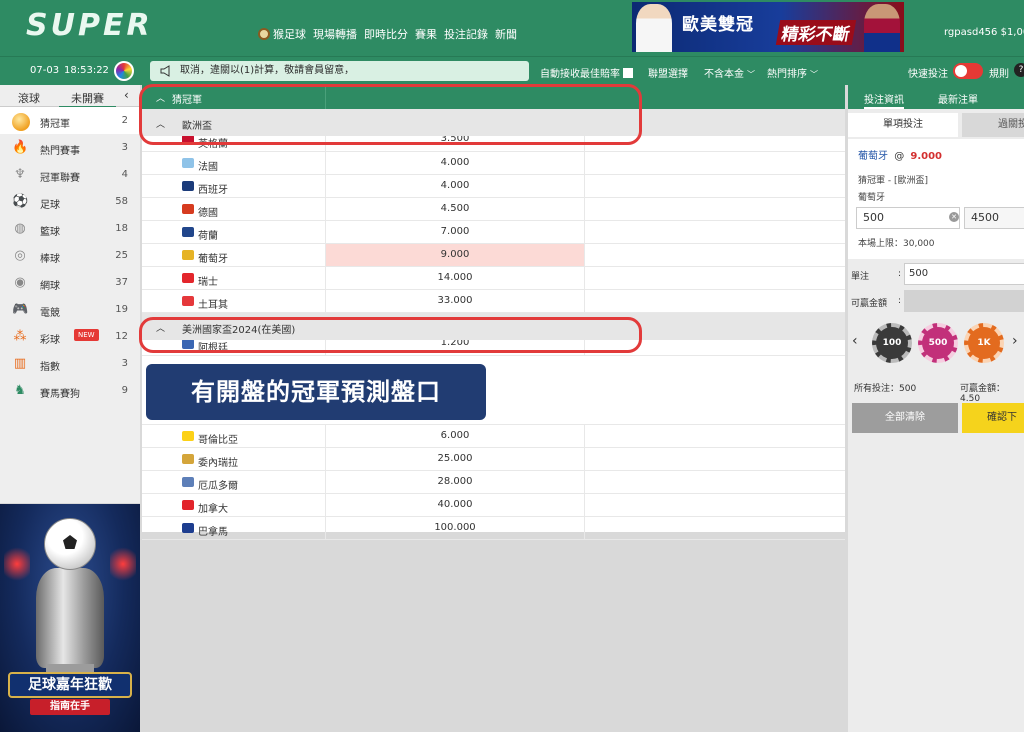 This screenshot has height=732, width=1024. What do you see at coordinates (654, 28) in the screenshot?
I see `player-image-left` at bounding box center [654, 28].